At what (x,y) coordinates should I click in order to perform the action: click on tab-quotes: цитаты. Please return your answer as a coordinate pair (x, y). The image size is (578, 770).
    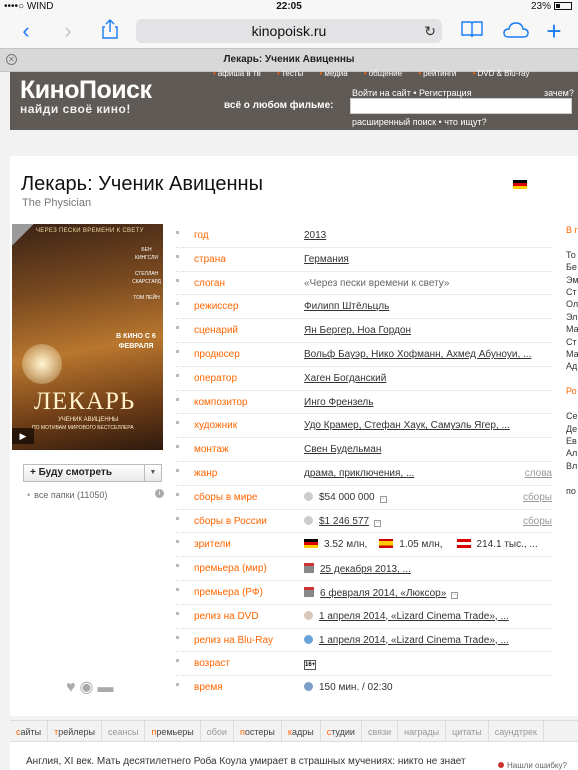
    Looking at the image, I should click on (467, 731).